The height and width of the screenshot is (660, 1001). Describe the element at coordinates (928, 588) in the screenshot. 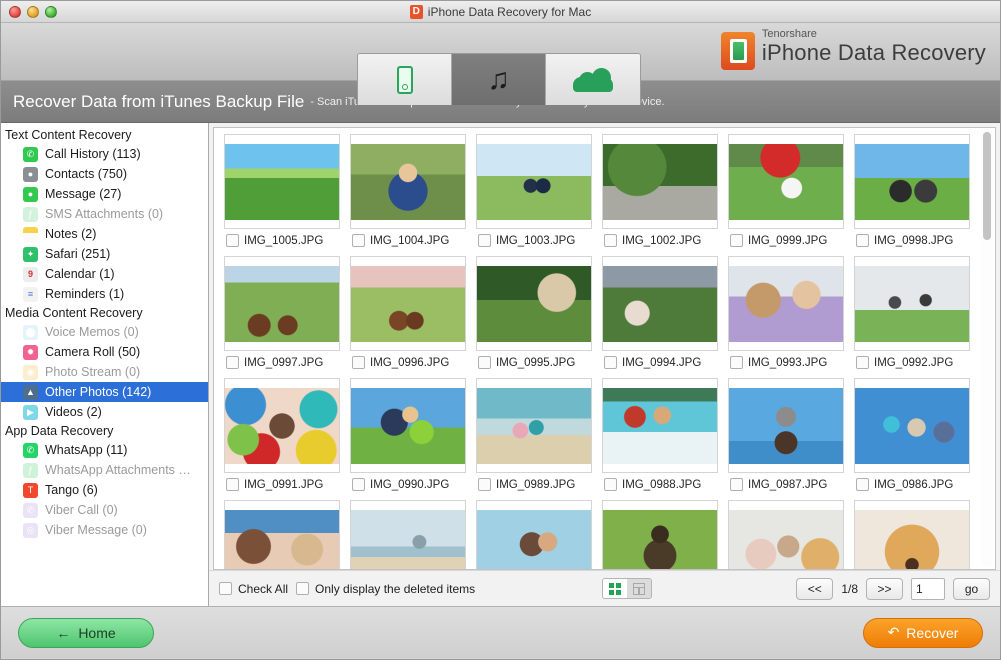

I see `page-number-input: 1` at that location.